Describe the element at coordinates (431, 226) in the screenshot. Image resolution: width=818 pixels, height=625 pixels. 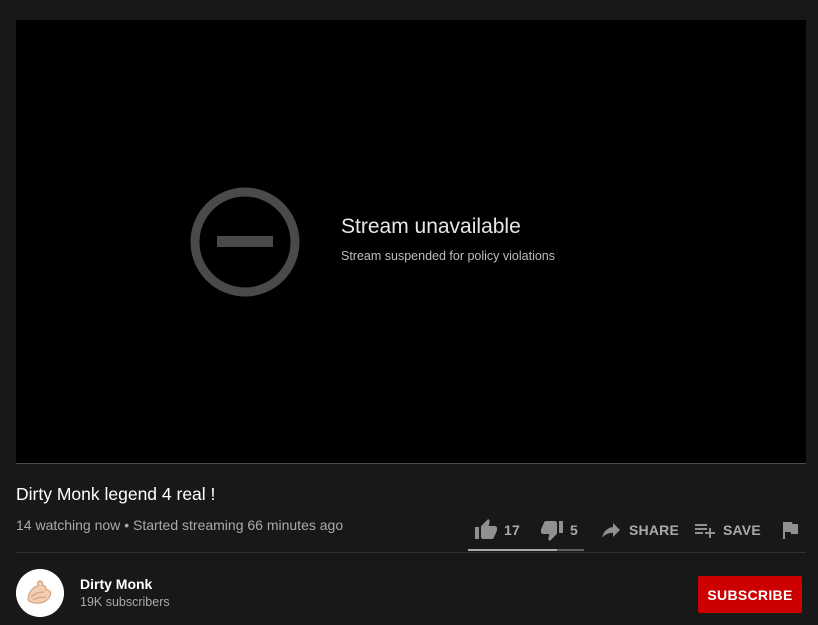
I see `stream-unavailable-title: Stream unavailable` at that location.